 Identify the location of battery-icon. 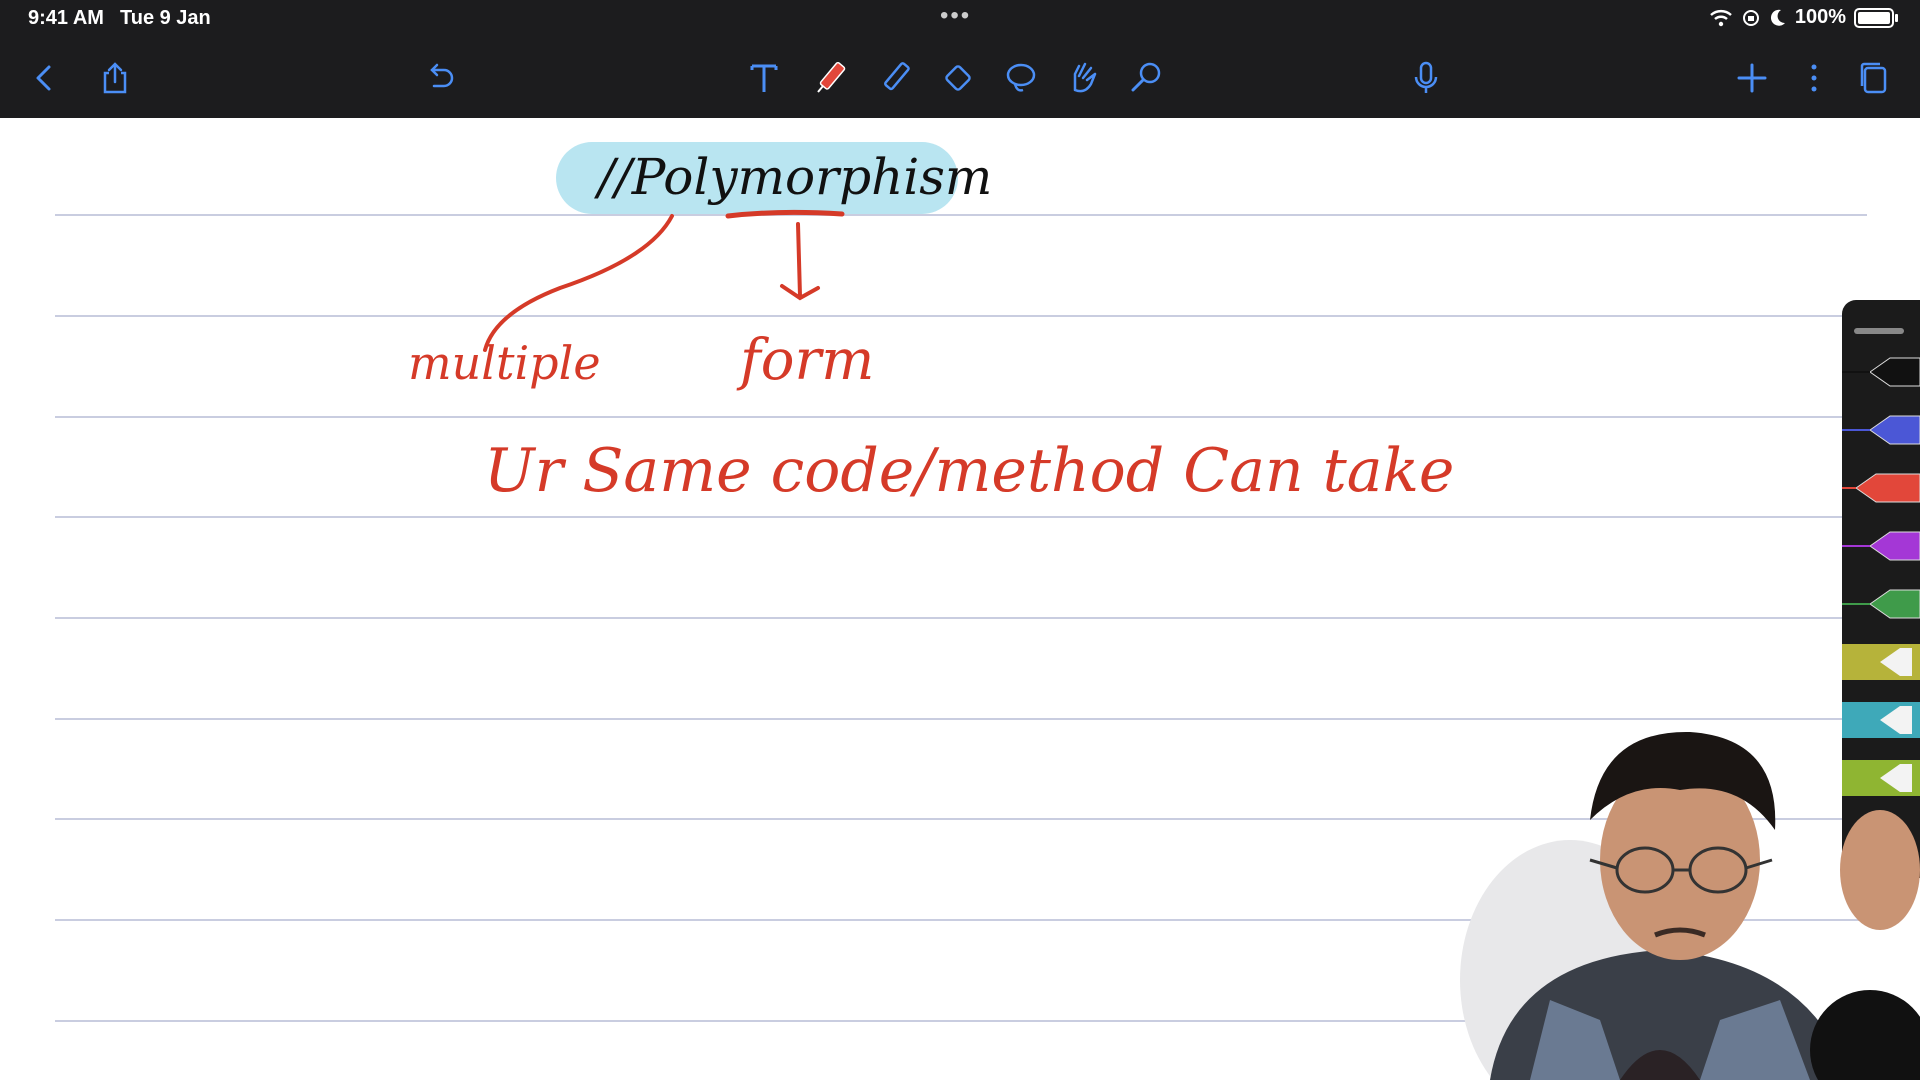
(1876, 17).